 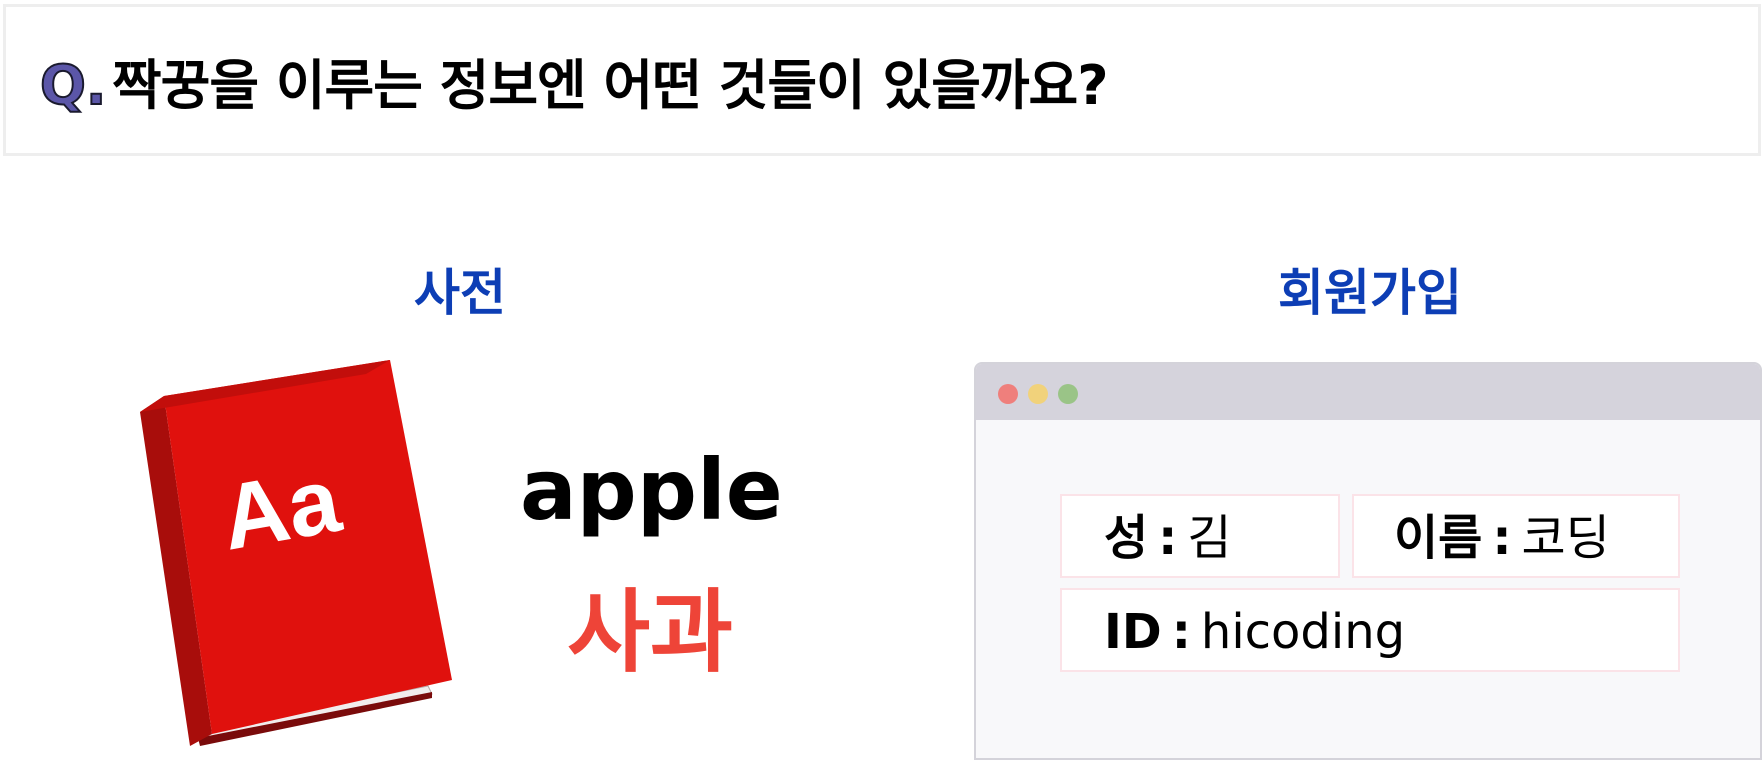 I want to click on given-name-field: 이름: 코딩, so click(x=1516, y=536).